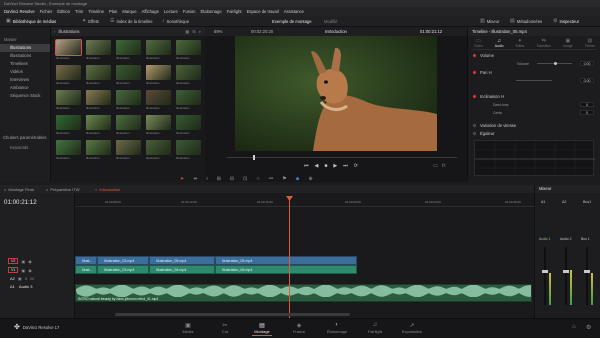 This screenshot has width=600, height=338. What do you see at coordinates (19, 11) in the screenshot?
I see `menu-item: DaVinci Resolve` at bounding box center [19, 11].